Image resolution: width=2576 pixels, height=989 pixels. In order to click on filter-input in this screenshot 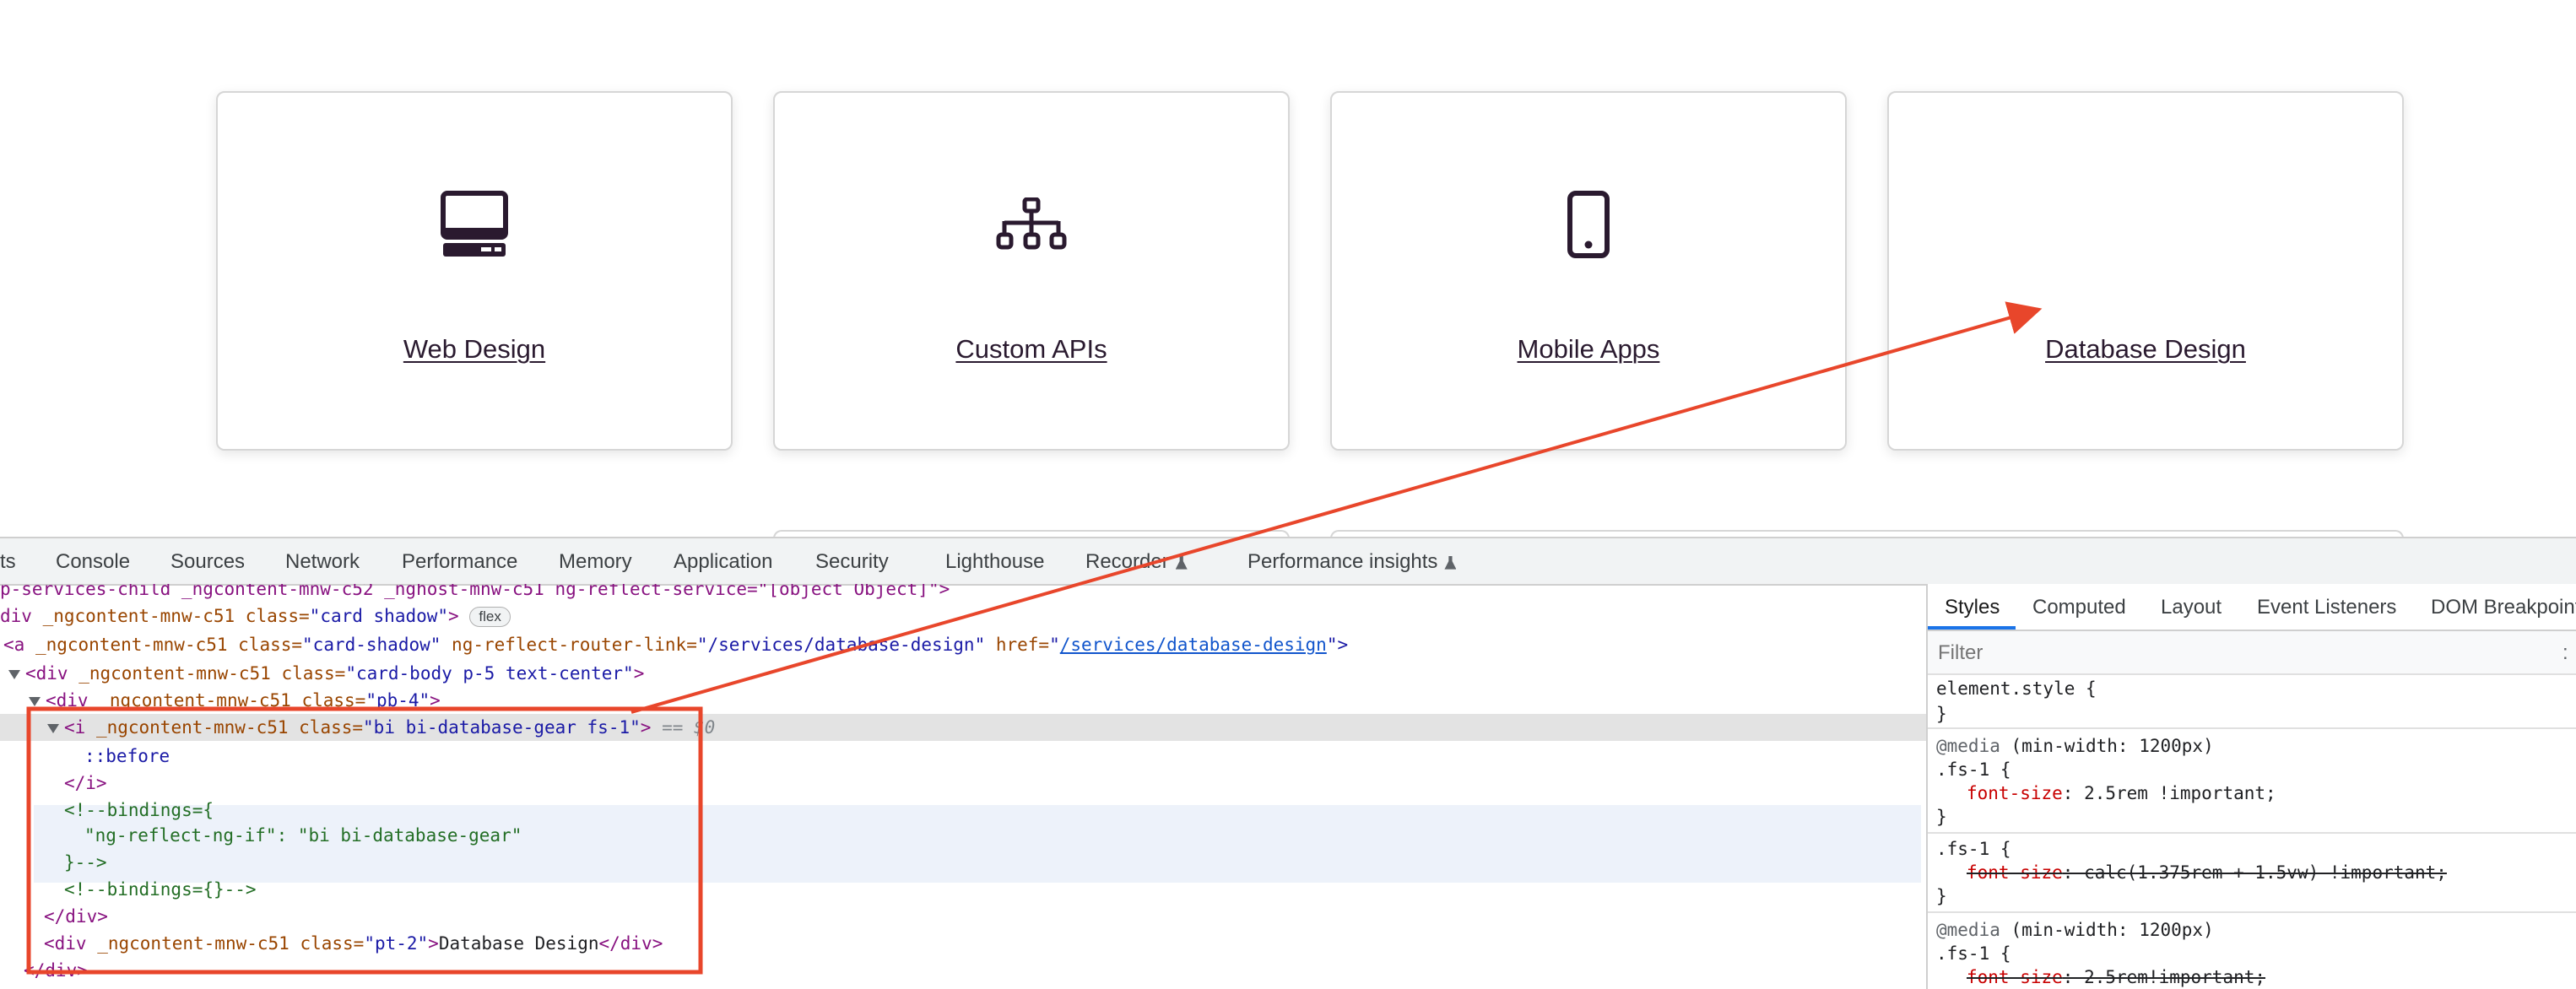, I will do `click(2242, 653)`.